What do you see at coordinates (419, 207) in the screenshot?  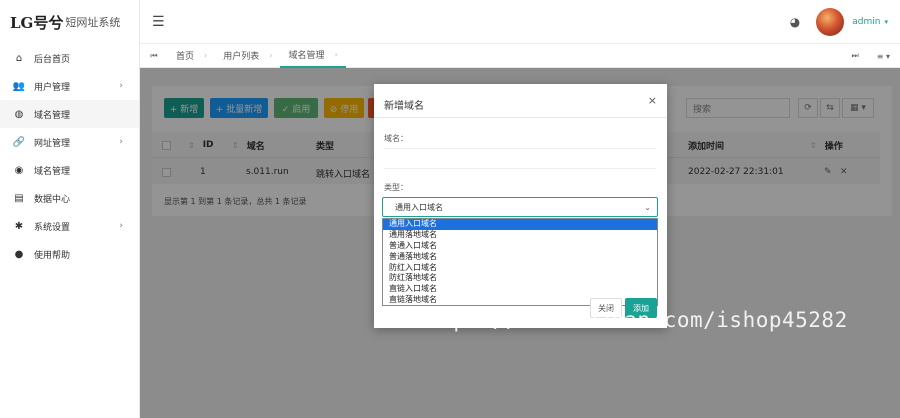 I see `type-select-value: 通用入口域名` at bounding box center [419, 207].